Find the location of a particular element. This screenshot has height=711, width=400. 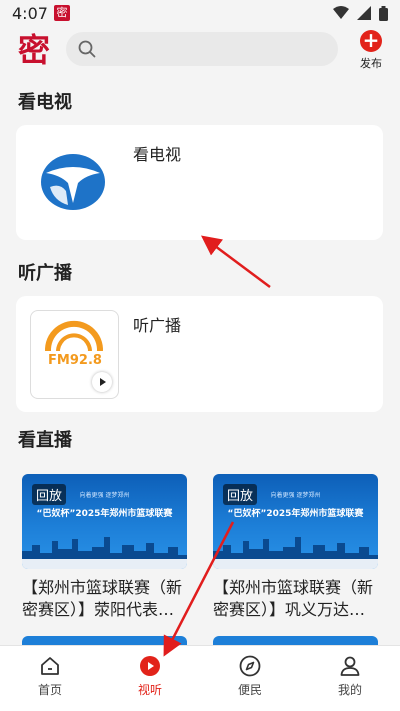

header: 密 + 发布 is located at coordinates (200, 50).